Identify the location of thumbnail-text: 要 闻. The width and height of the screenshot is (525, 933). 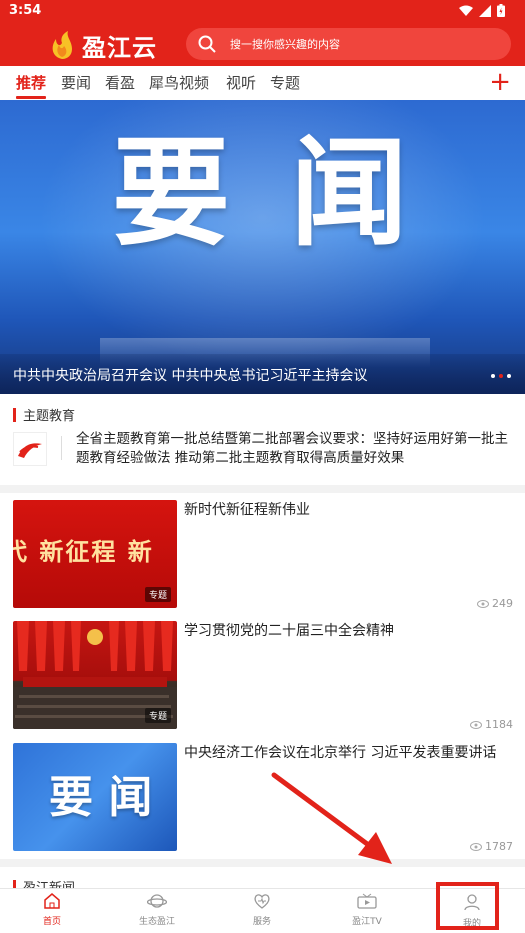
(101, 797).